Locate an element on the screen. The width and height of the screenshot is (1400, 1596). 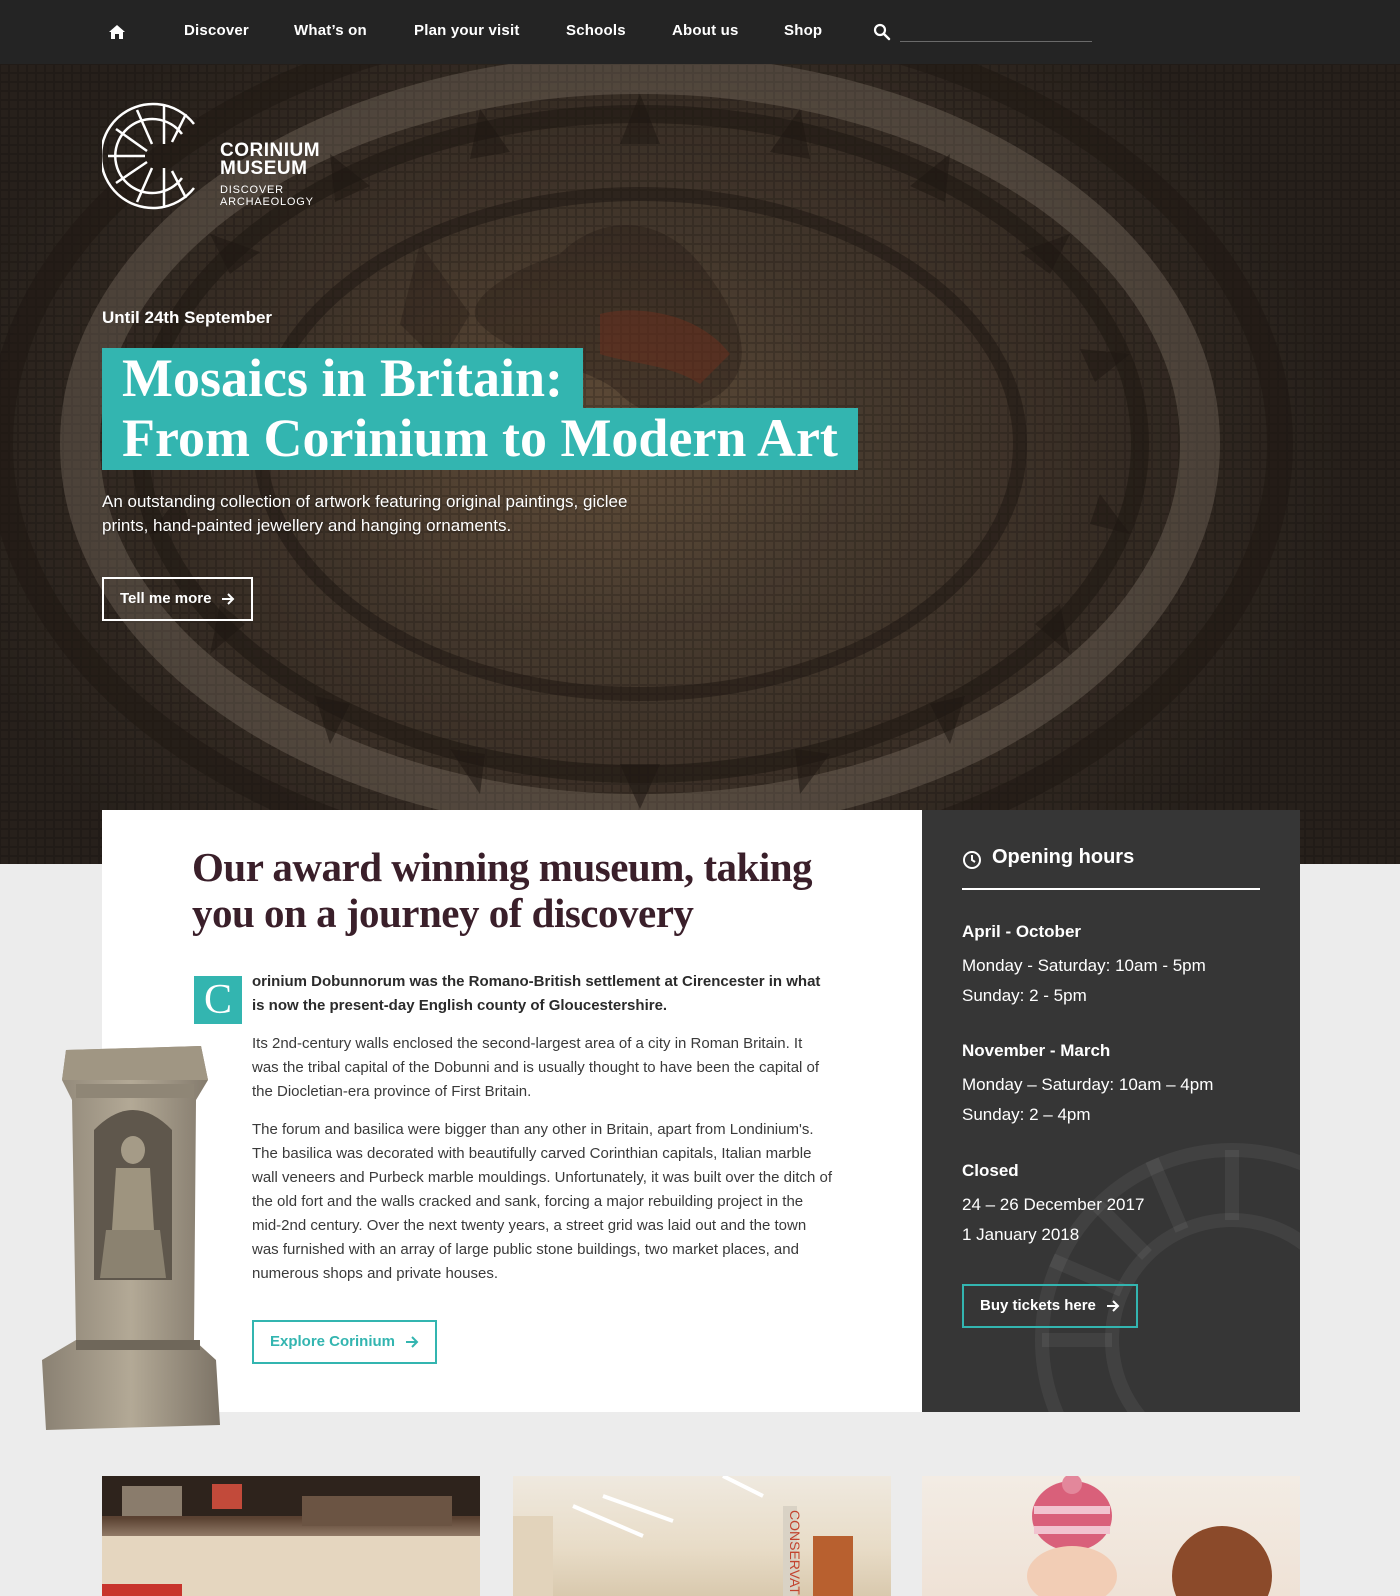
logo-watermark is located at coordinates (1167, 1277).